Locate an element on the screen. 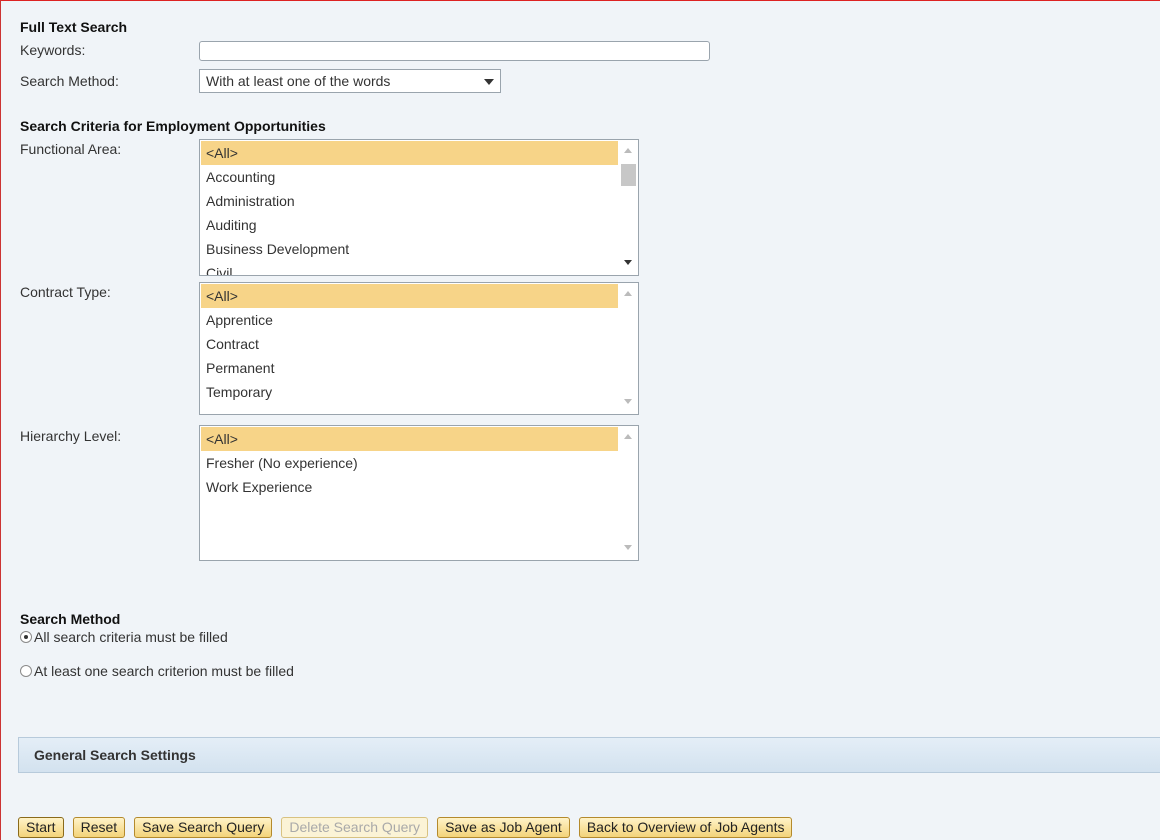 Image resolution: width=1160 pixels, height=840 pixels. hierarchy-level-scrollbar is located at coordinates (628, 493).